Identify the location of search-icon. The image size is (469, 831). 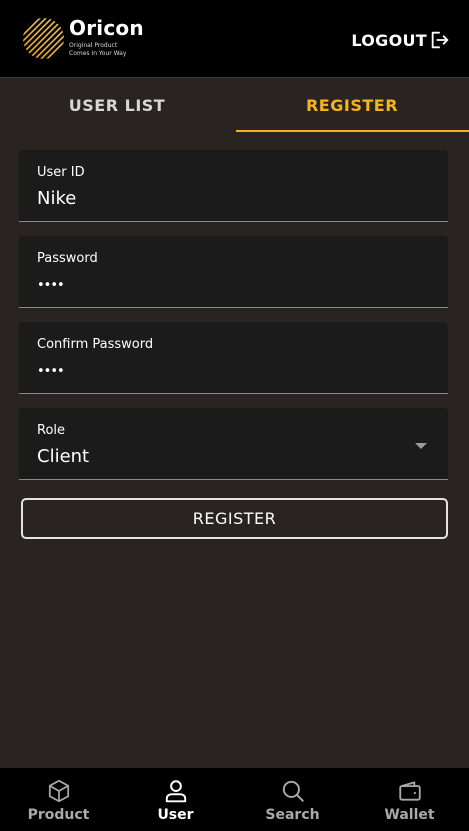
(293, 791).